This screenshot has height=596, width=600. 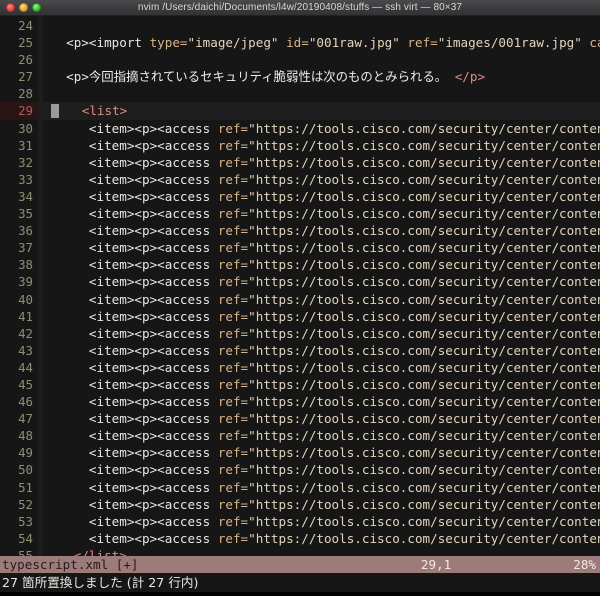 I want to click on line-number: 48, so click(x=19, y=436).